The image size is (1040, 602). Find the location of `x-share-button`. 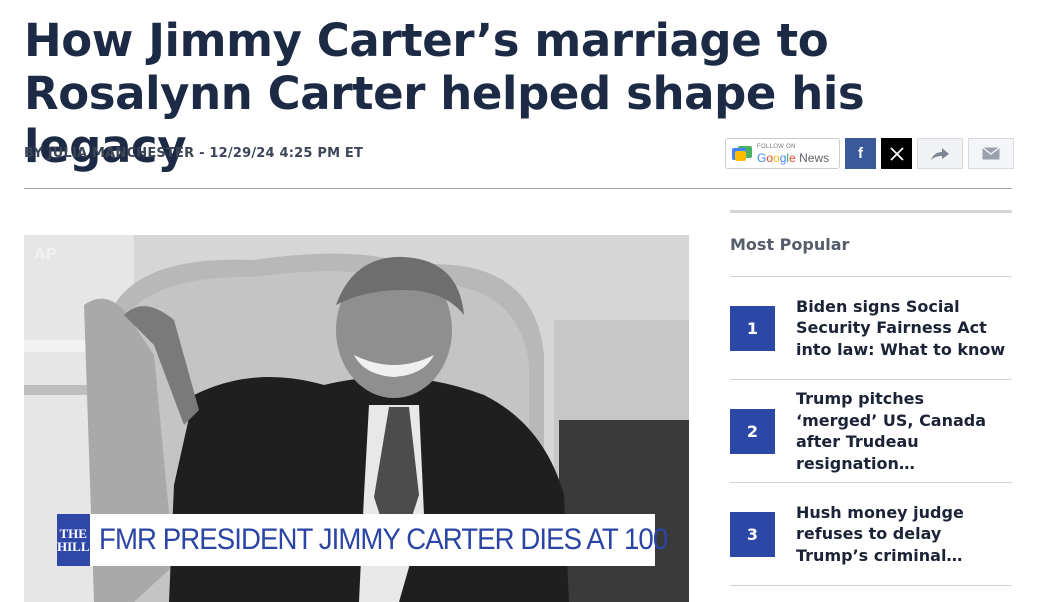

x-share-button is located at coordinates (896, 153).